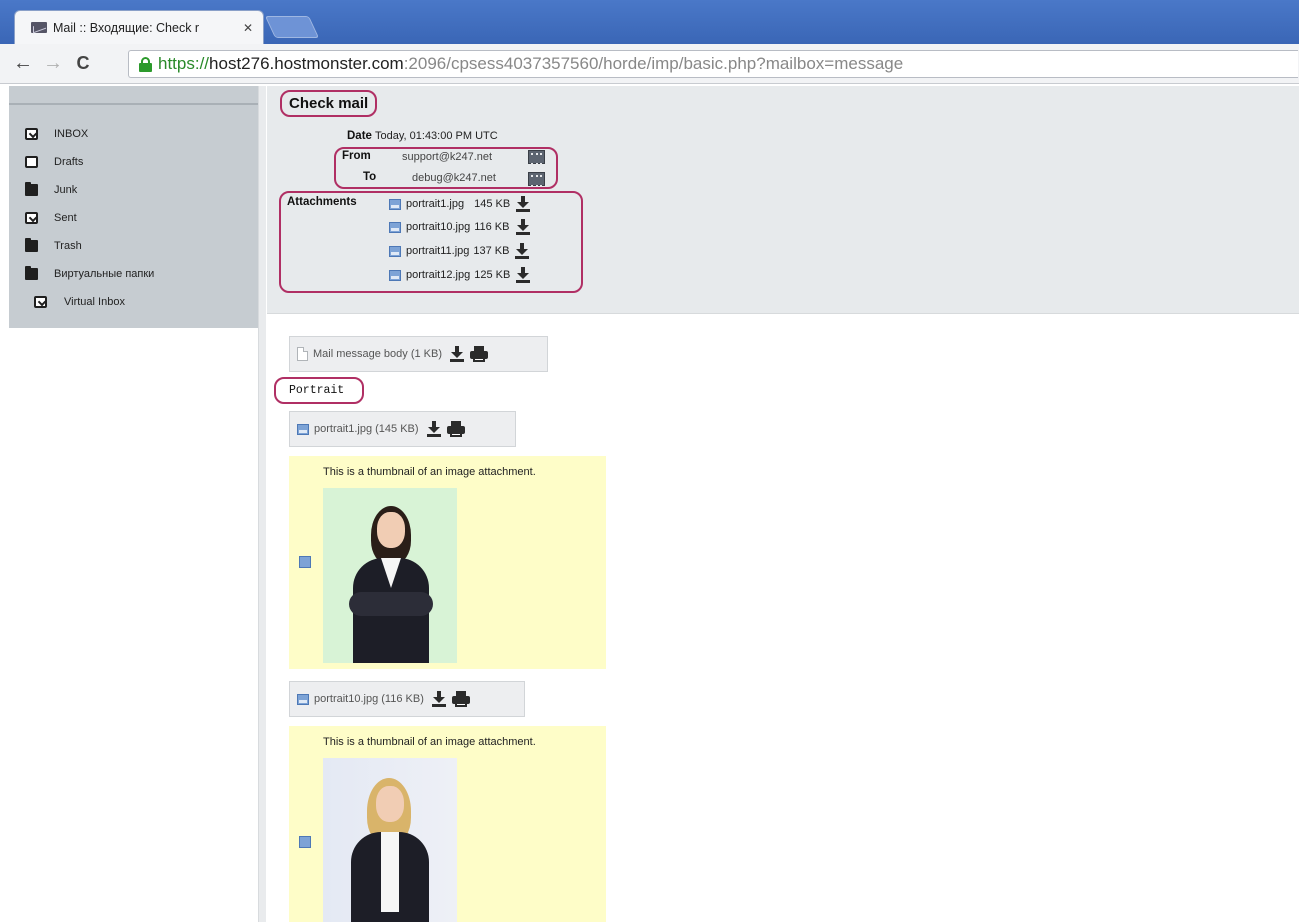 The width and height of the screenshot is (1299, 922). Describe the element at coordinates (66, 190) in the screenshot. I see `folder-label: Junk` at that location.